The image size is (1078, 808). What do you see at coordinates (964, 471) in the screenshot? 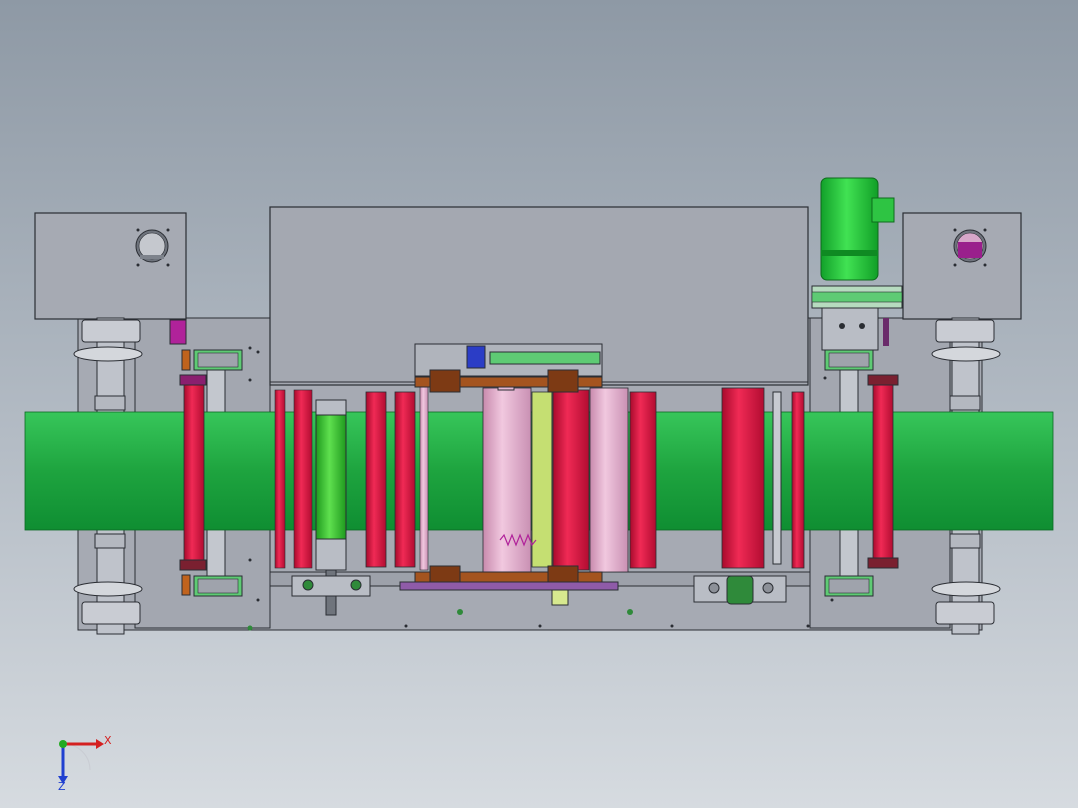
I see `conveyor-belt-right` at bounding box center [964, 471].